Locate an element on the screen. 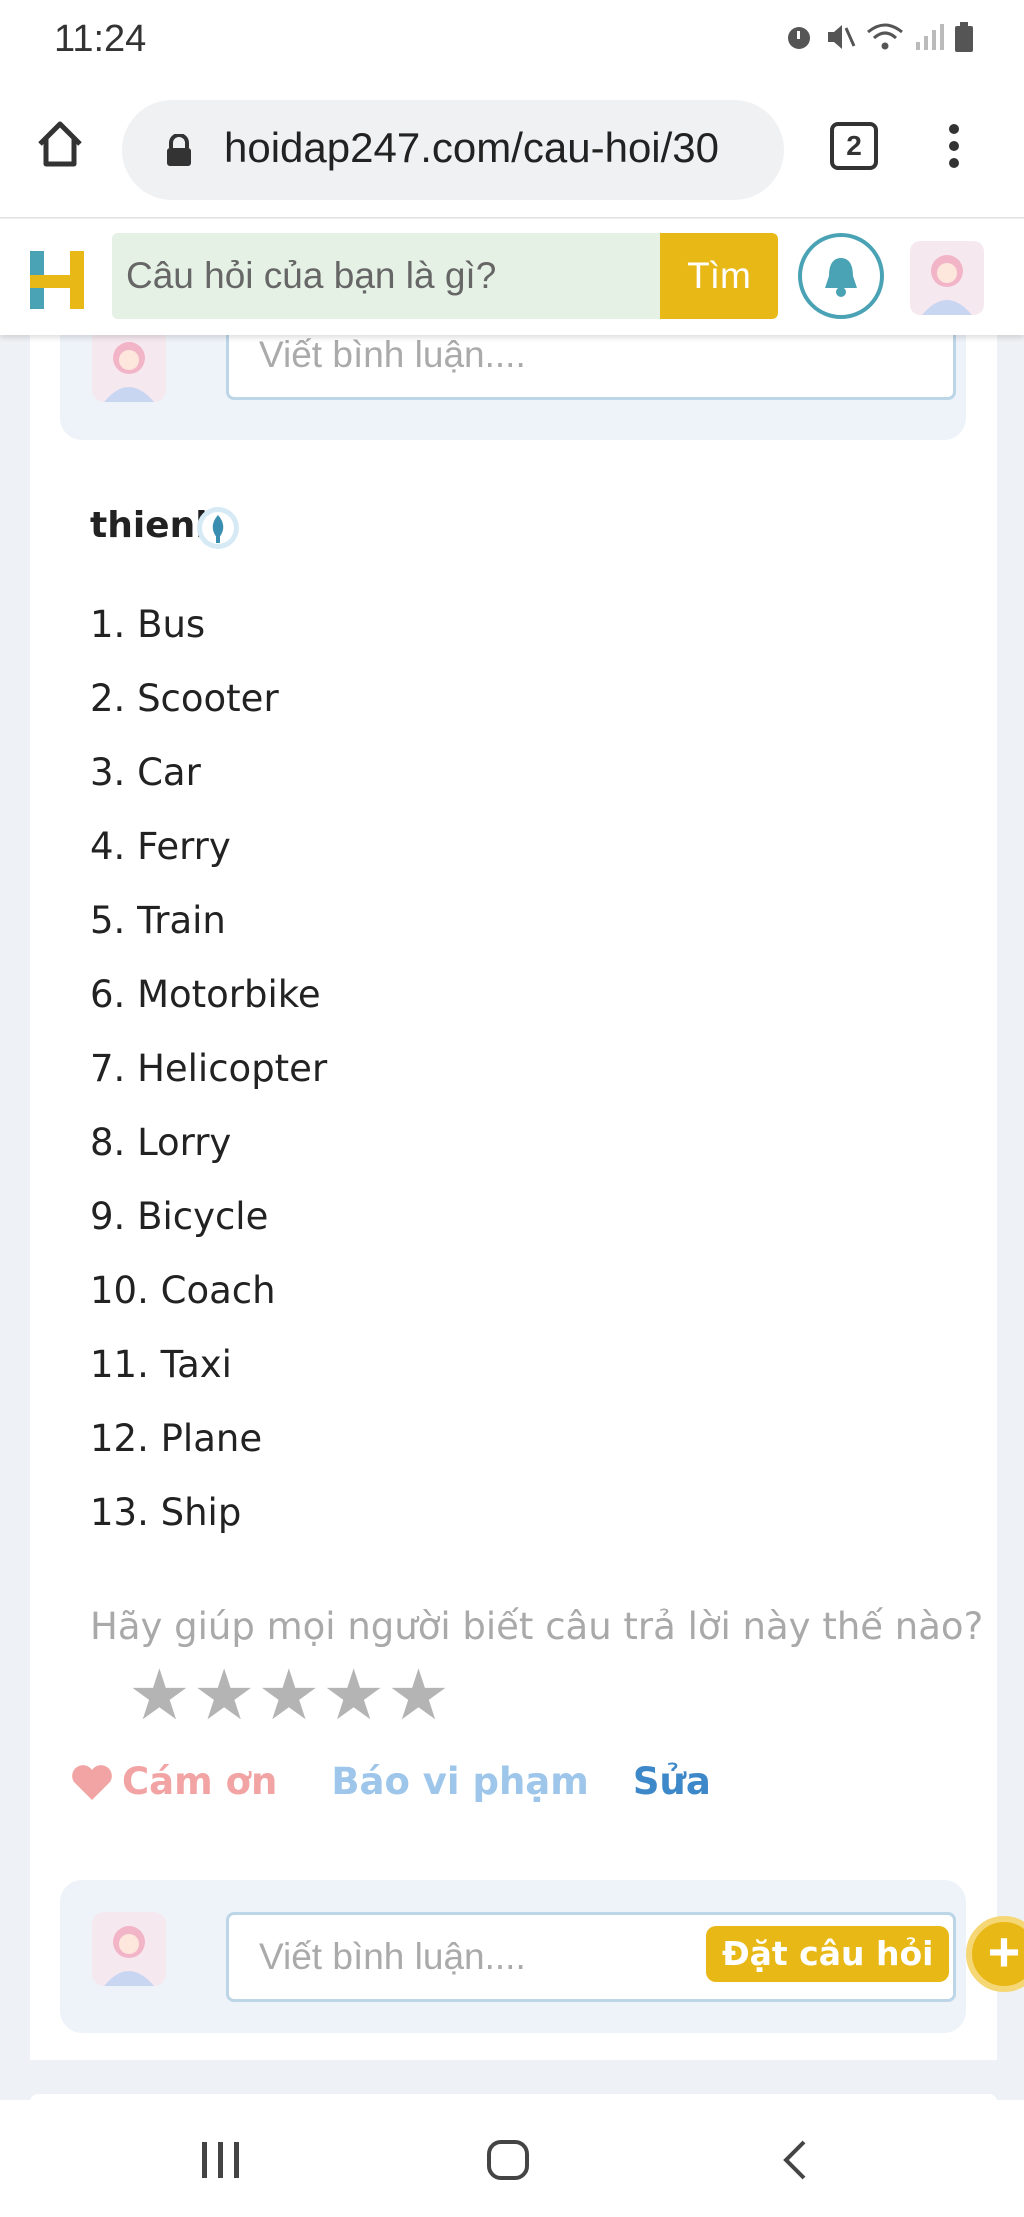 The width and height of the screenshot is (1024, 2217). back-icon is located at coordinates (795, 2160).